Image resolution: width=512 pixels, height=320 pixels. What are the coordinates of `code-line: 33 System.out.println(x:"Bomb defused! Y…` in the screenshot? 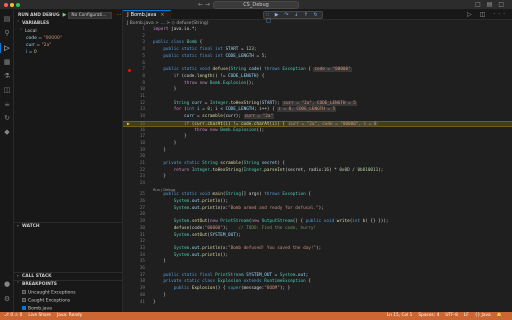 It's located at (317, 249).